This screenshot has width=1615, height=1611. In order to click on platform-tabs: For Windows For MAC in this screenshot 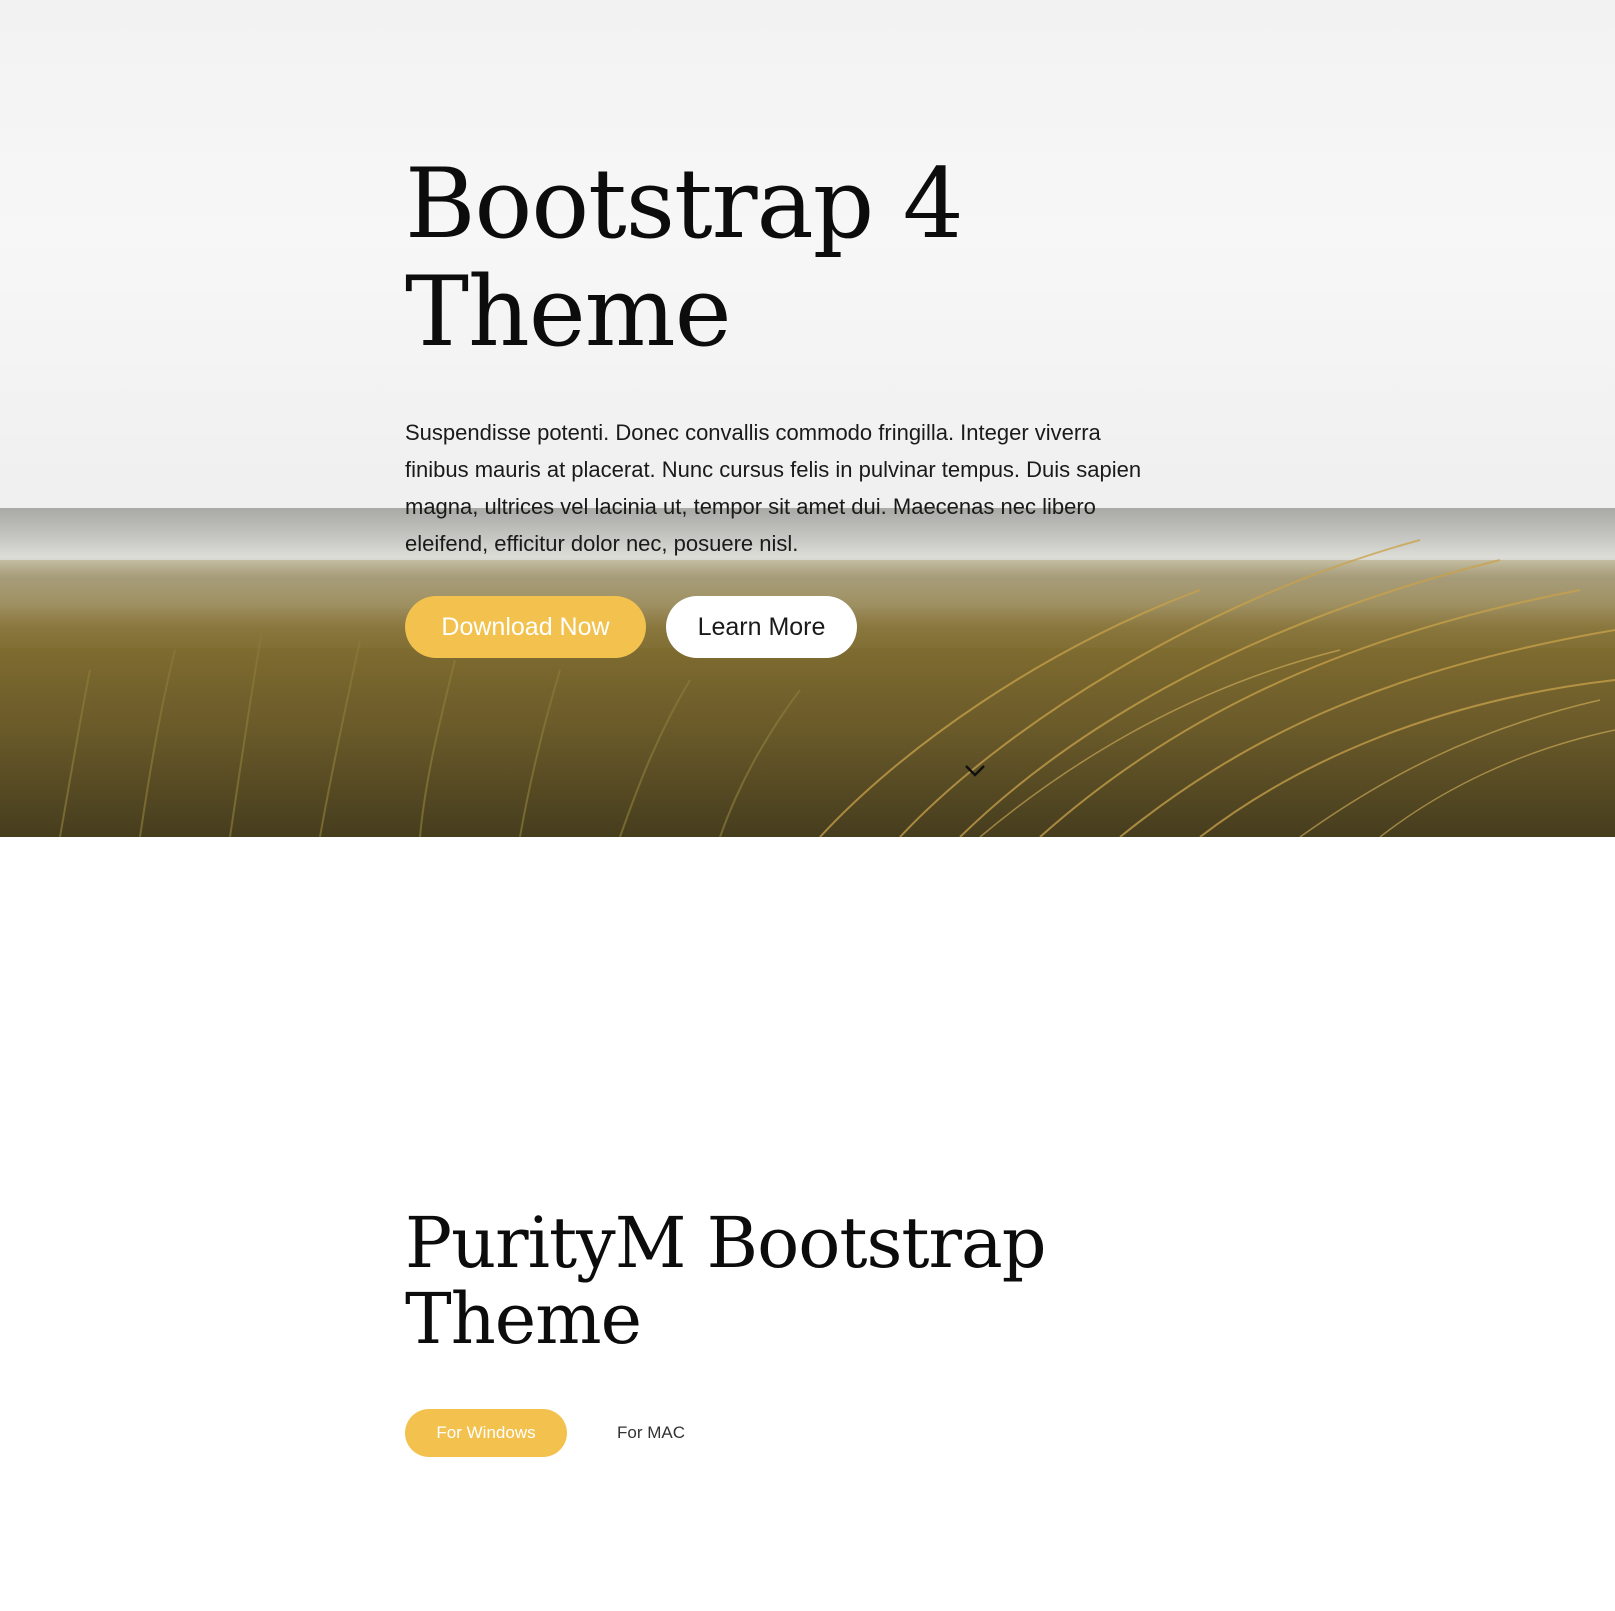, I will do `click(805, 1433)`.